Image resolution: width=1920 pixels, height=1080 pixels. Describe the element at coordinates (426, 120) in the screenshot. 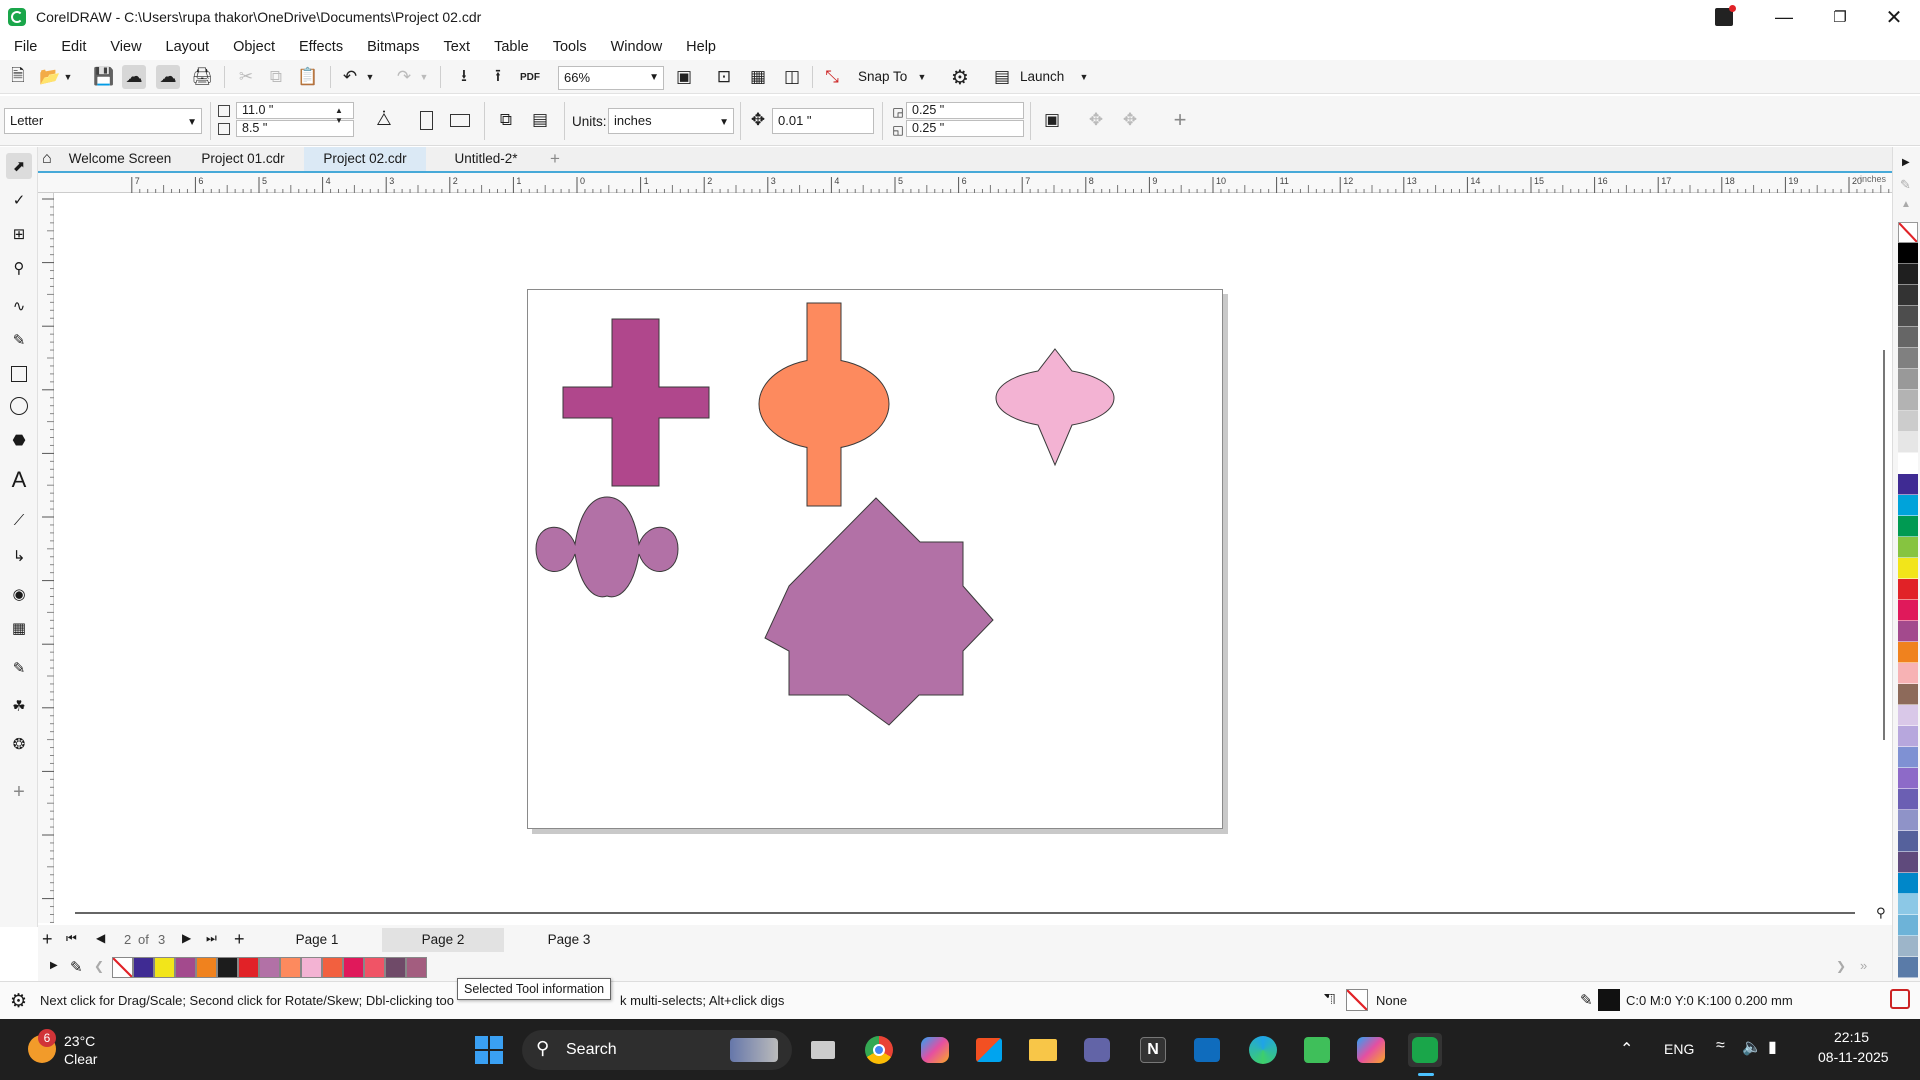

I see `portrait-icon` at that location.